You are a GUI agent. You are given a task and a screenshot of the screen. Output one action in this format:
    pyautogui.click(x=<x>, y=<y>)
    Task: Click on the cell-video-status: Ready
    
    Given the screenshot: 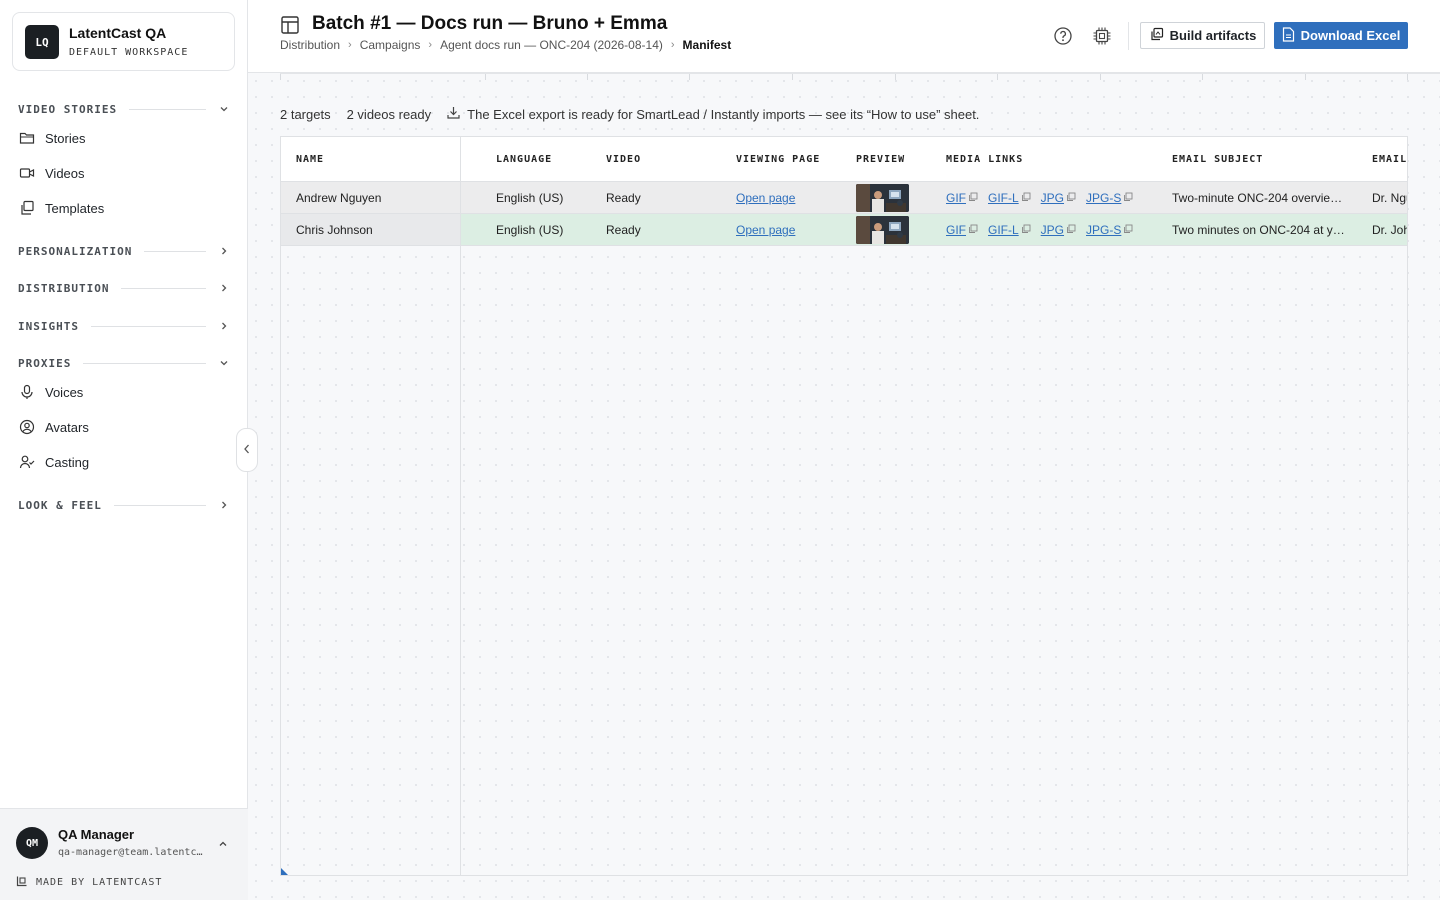 What is the action you would take?
    pyautogui.click(x=623, y=198)
    